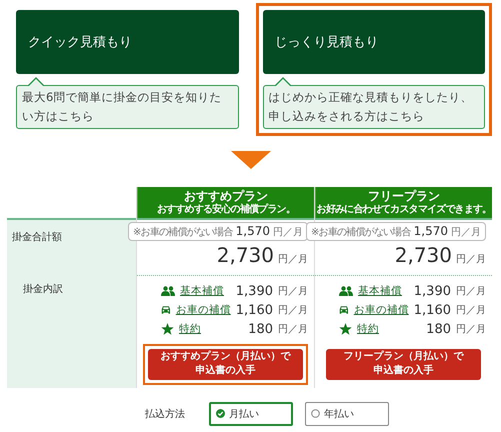  Describe the element at coordinates (165, 414) in the screenshot. I see `payment-label: 払込方法` at that location.